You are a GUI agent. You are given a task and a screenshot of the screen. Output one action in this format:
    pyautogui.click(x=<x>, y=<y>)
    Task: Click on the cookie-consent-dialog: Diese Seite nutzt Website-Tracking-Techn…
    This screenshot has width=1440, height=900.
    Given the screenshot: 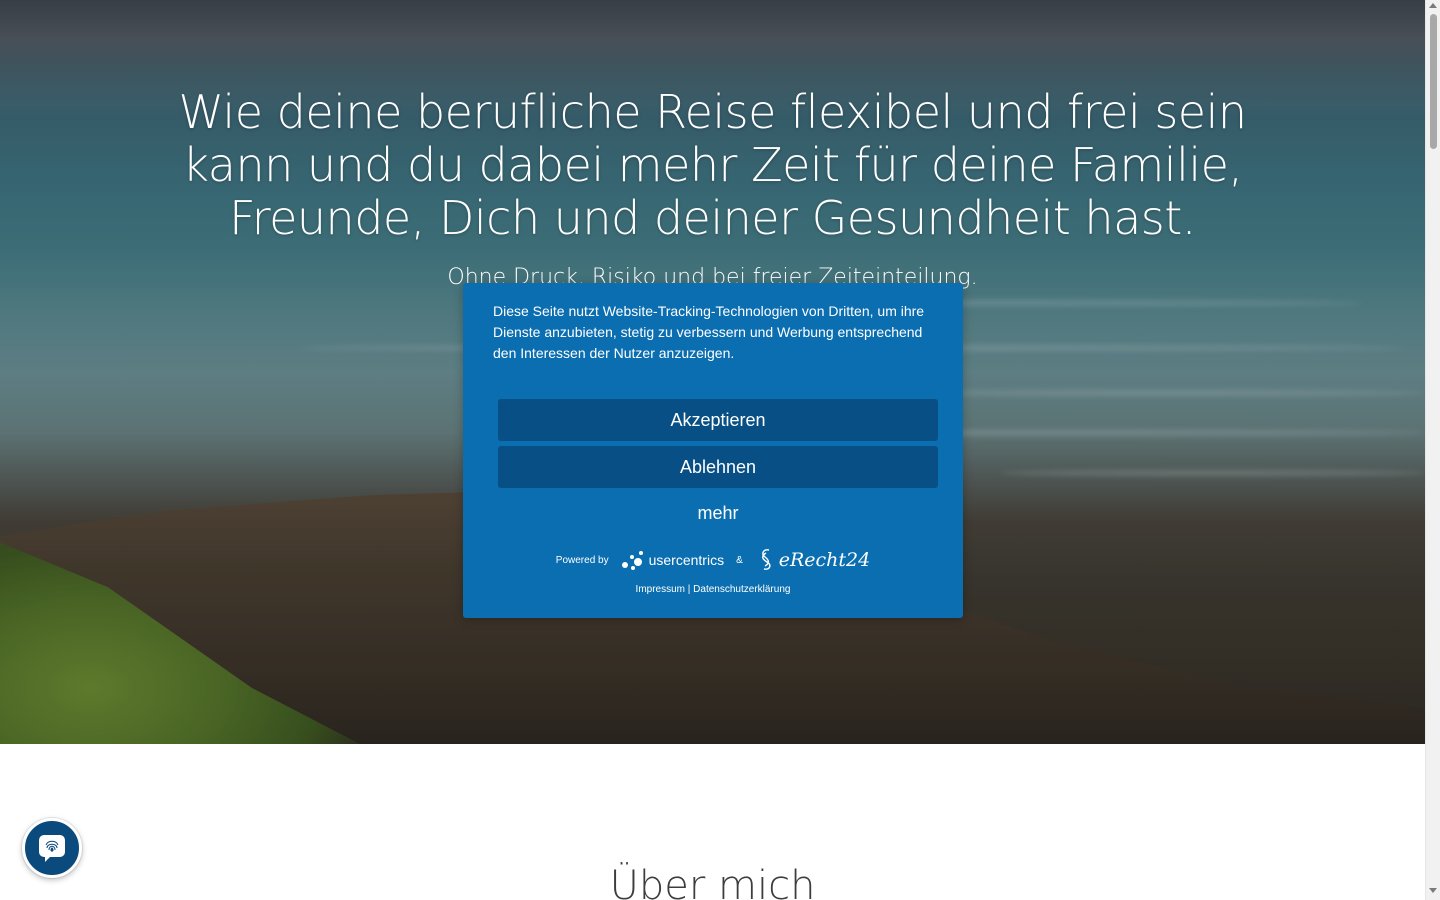 What is the action you would take?
    pyautogui.click(x=713, y=450)
    